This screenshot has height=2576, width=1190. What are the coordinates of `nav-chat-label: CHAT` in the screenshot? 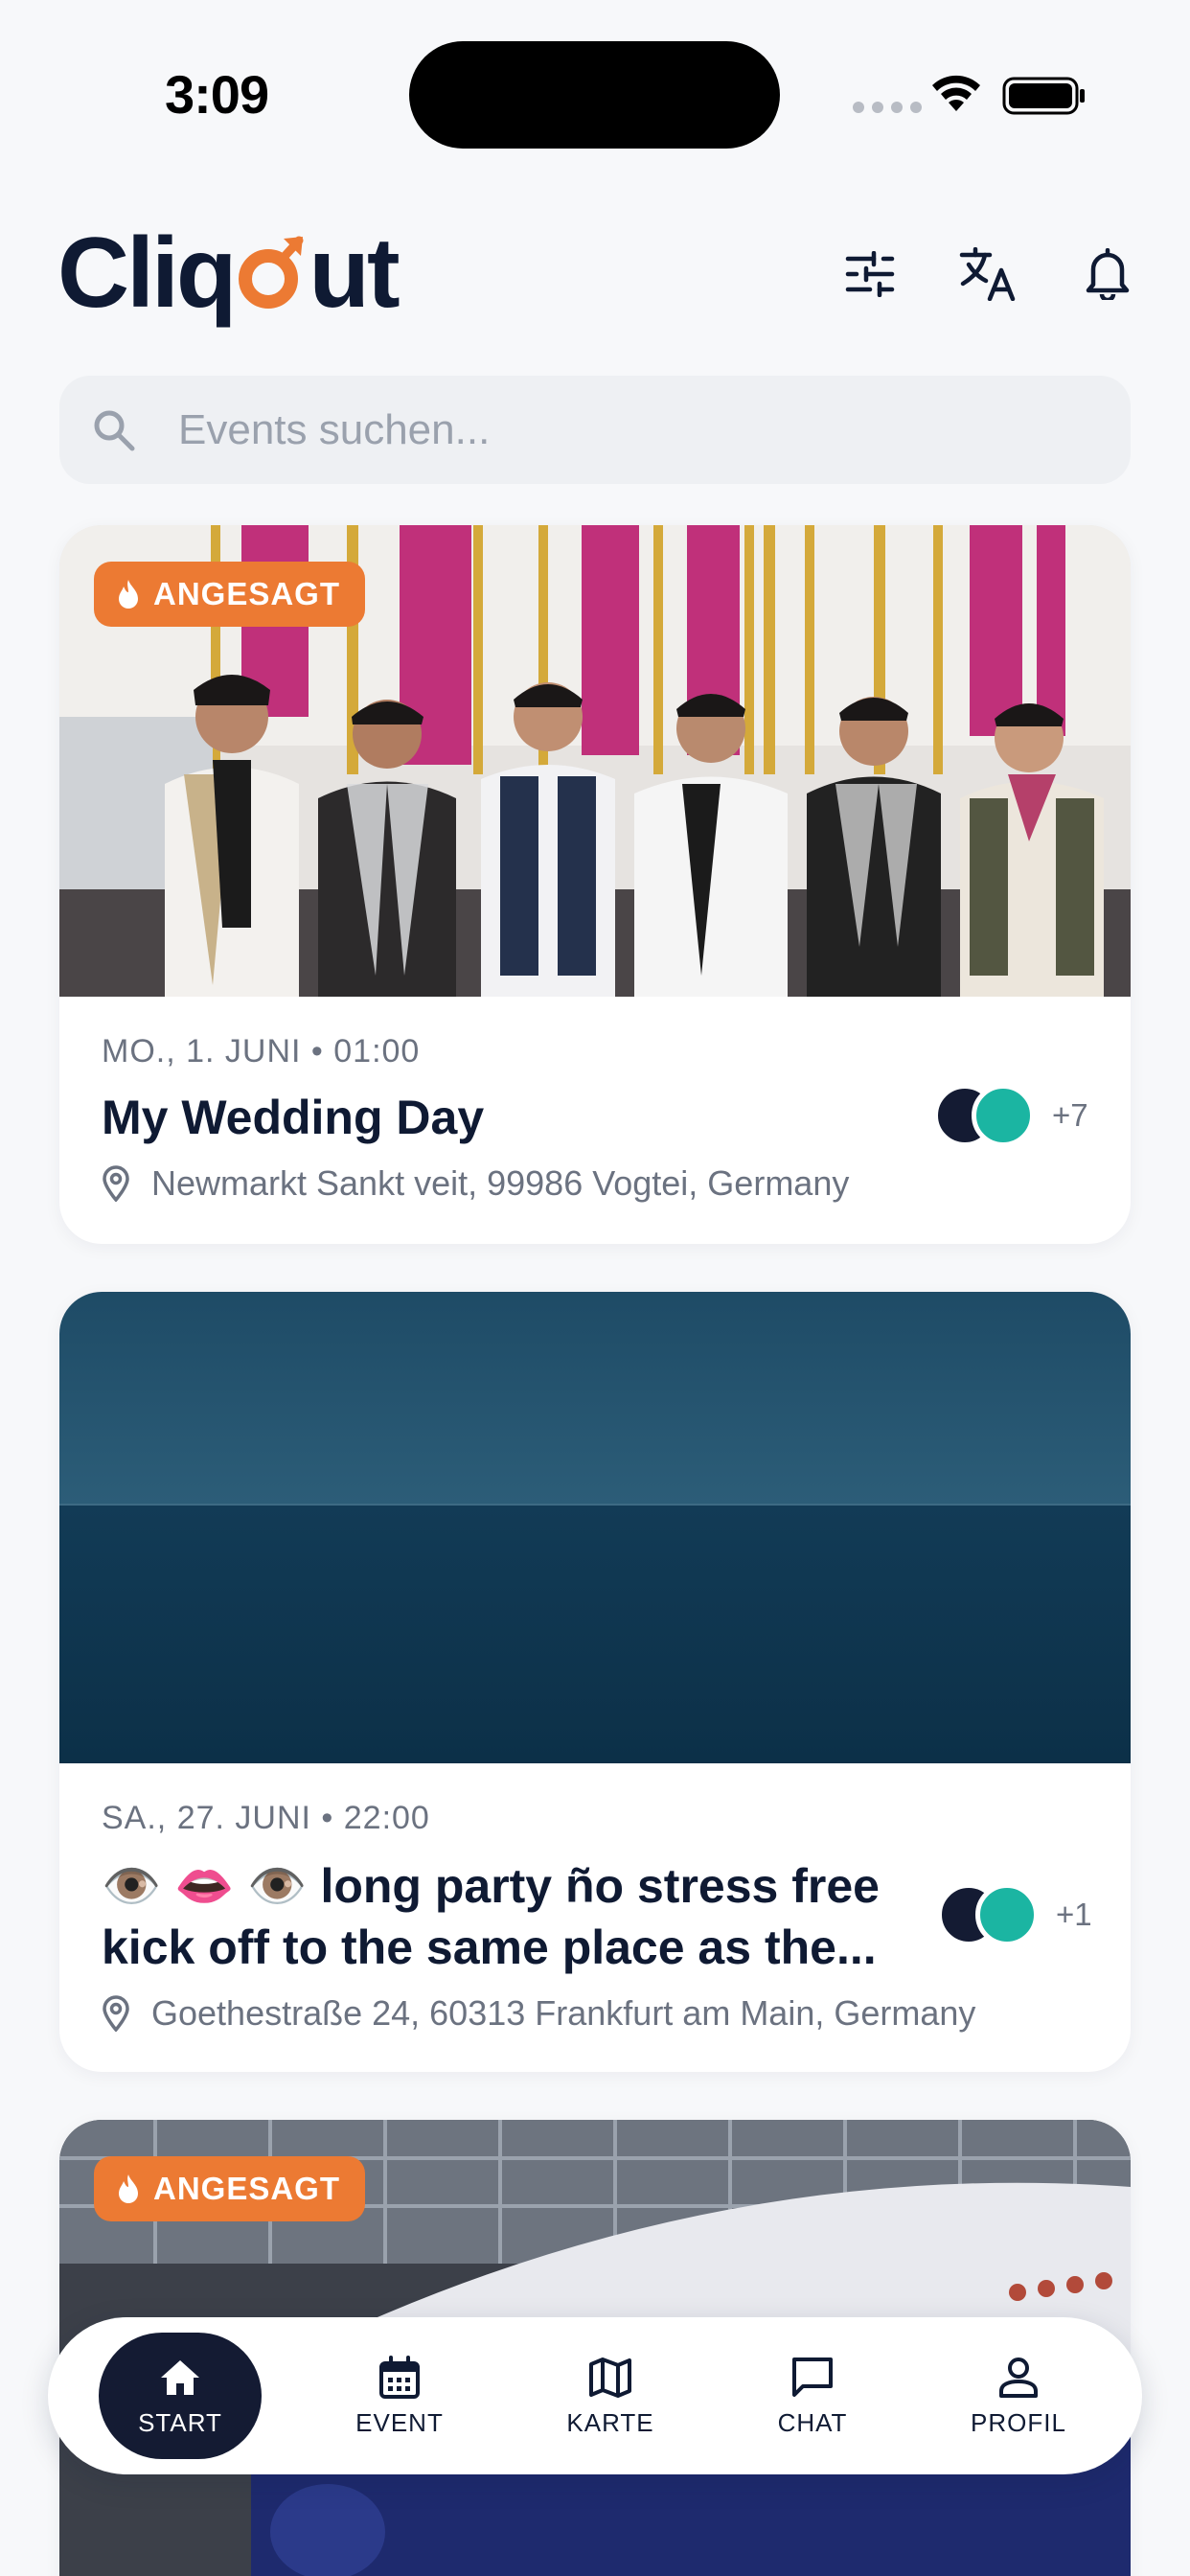 It's located at (812, 2422).